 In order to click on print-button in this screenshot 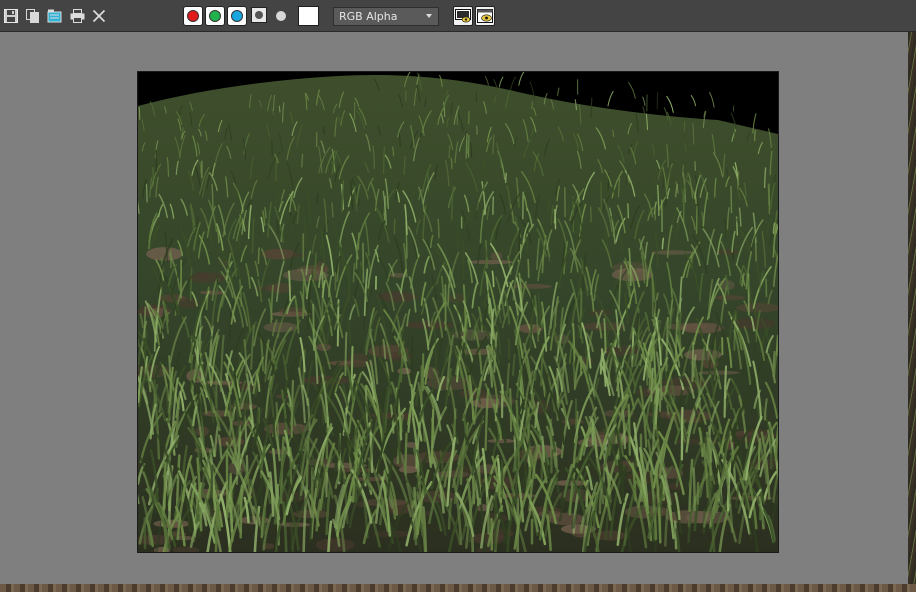, I will do `click(77, 16)`.